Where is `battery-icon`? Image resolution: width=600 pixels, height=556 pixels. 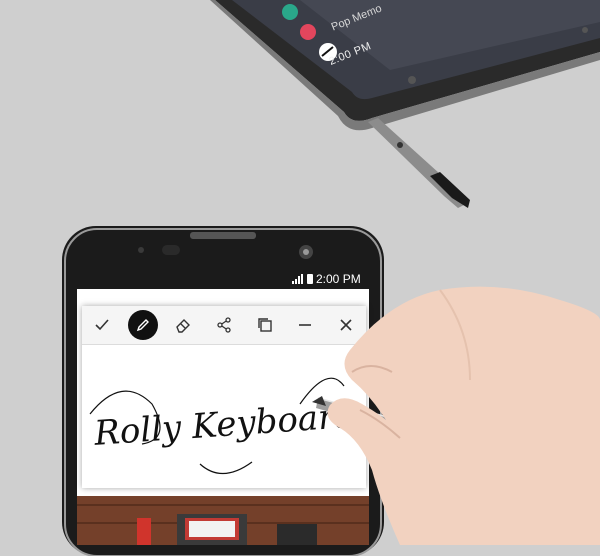 battery-icon is located at coordinates (310, 279).